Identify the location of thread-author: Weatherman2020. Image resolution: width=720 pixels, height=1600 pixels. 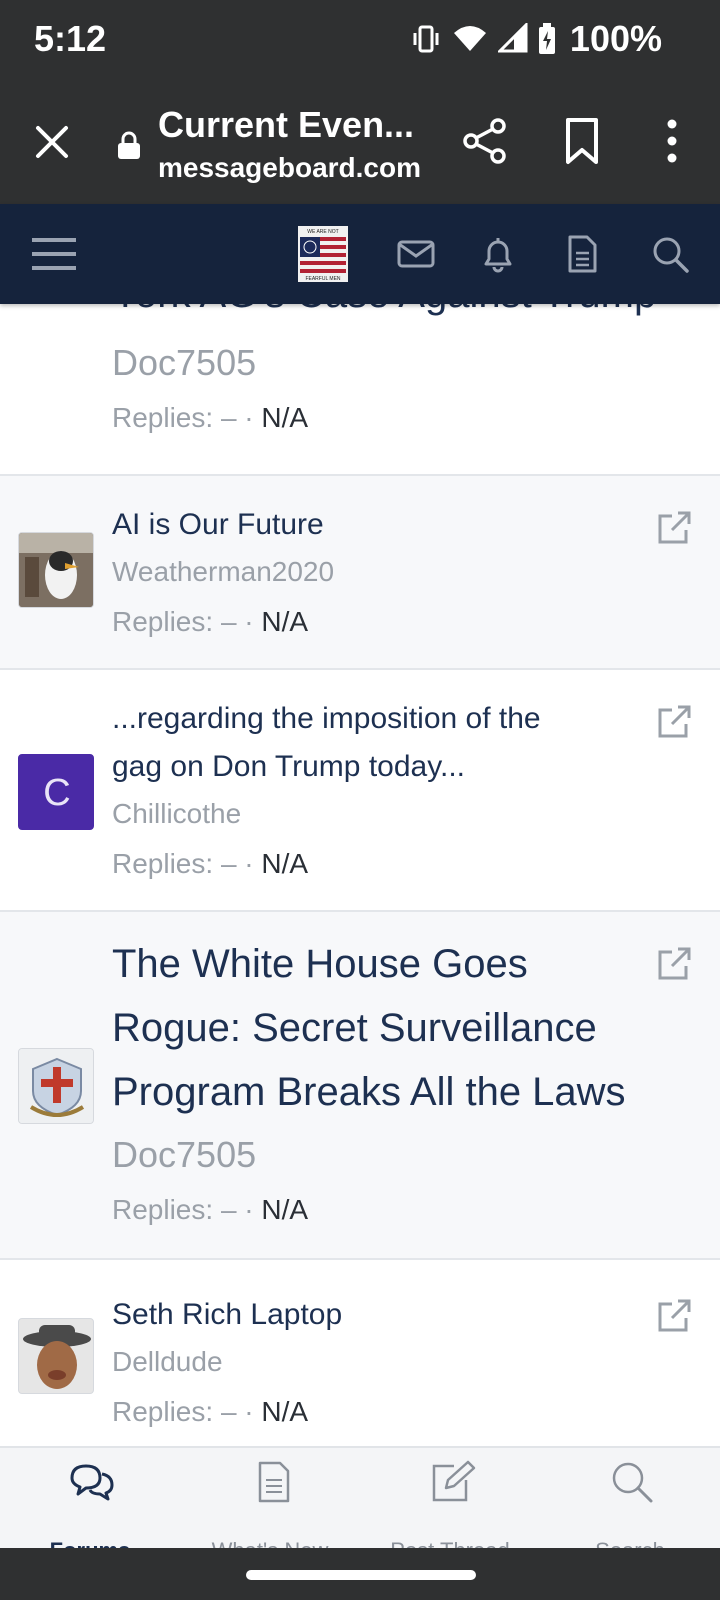
(223, 572).